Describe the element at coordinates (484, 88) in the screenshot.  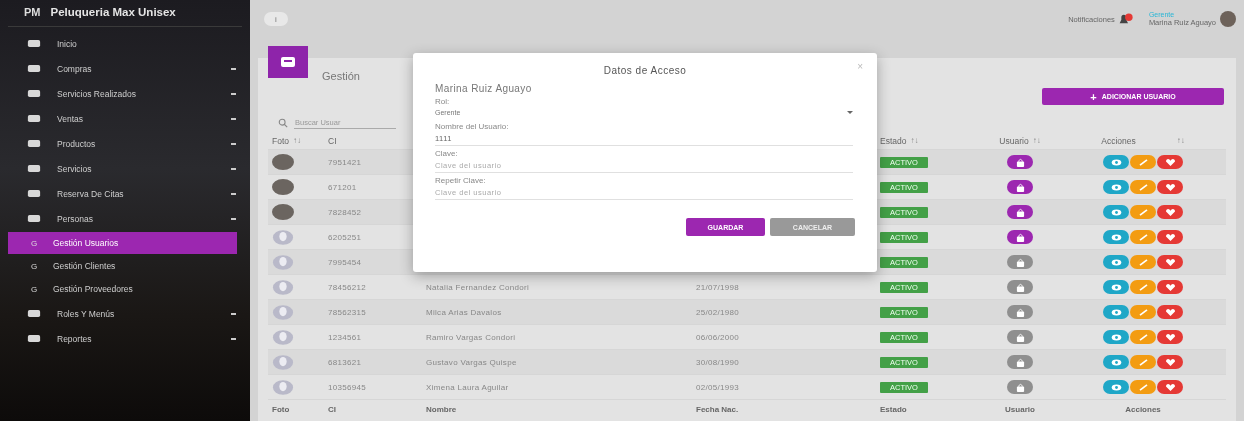
I see `person-name: Marina Ruiz Aguayo` at that location.